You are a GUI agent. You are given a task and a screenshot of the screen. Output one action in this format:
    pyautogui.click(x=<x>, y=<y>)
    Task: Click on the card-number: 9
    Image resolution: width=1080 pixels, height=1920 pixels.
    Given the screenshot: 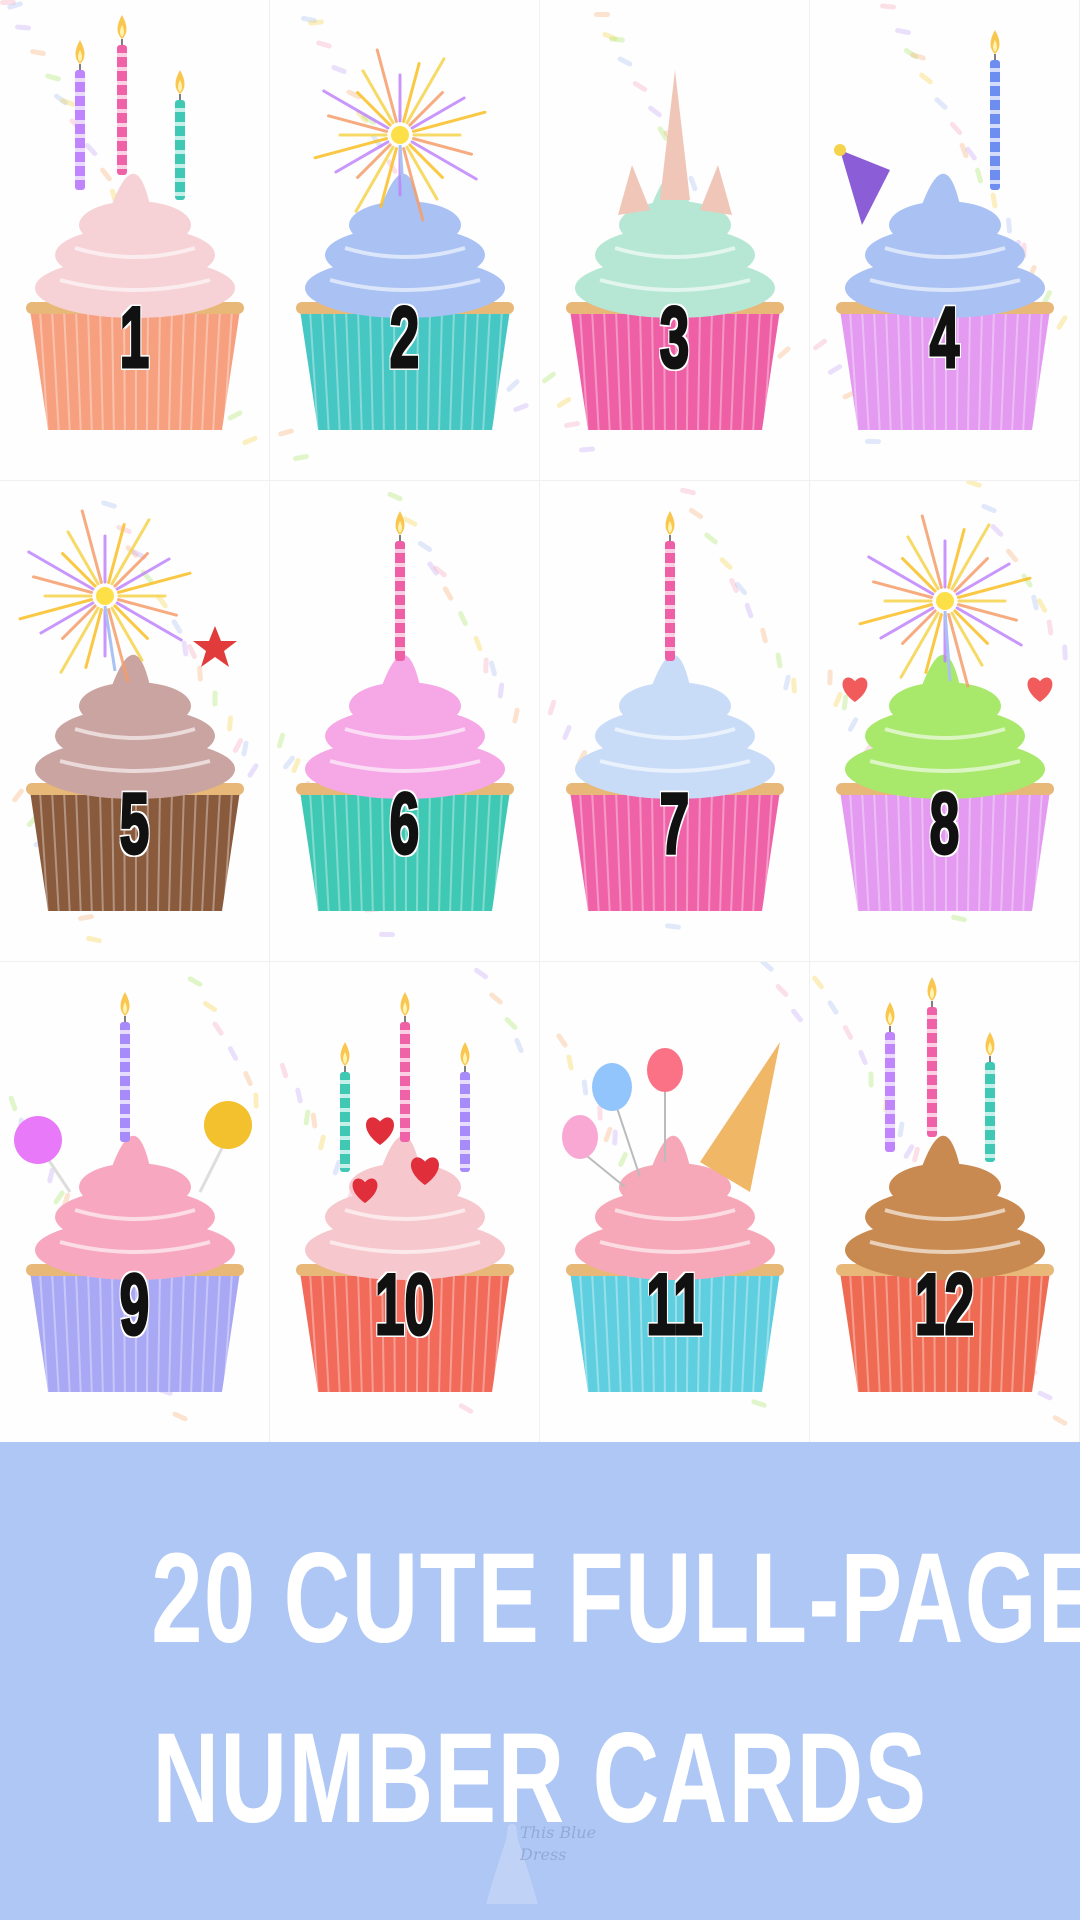 What is the action you would take?
    pyautogui.click(x=135, y=1305)
    